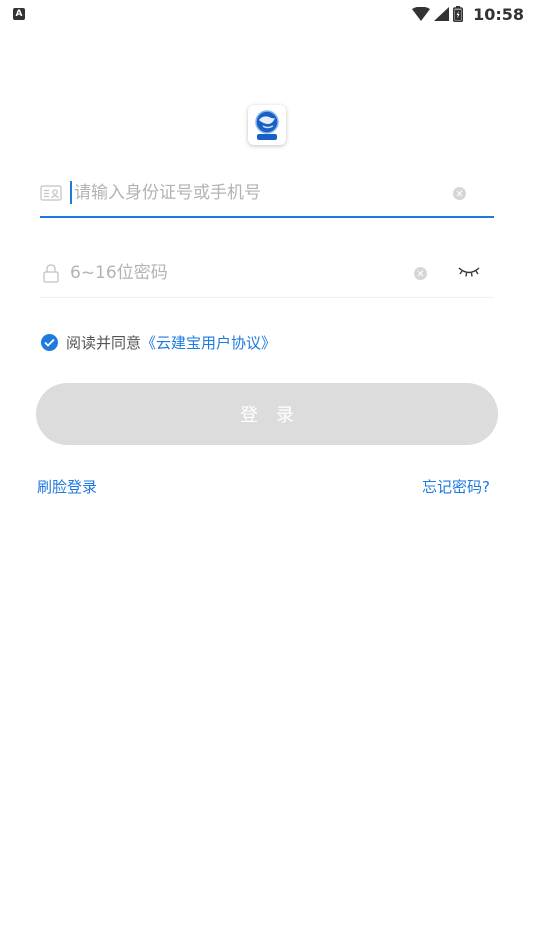 This screenshot has width=534, height=950. I want to click on user-agreement-link: 《云建宝用户协议》, so click(208, 342).